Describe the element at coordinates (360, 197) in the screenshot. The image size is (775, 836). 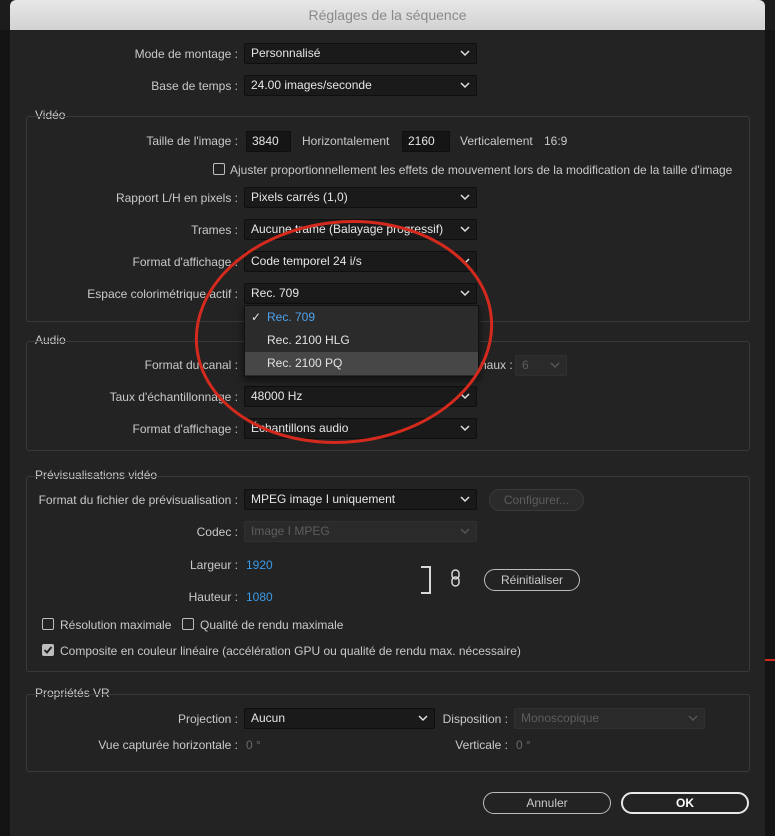
I see `pixel-aspect-select: Pixels carrés (1,0)` at that location.